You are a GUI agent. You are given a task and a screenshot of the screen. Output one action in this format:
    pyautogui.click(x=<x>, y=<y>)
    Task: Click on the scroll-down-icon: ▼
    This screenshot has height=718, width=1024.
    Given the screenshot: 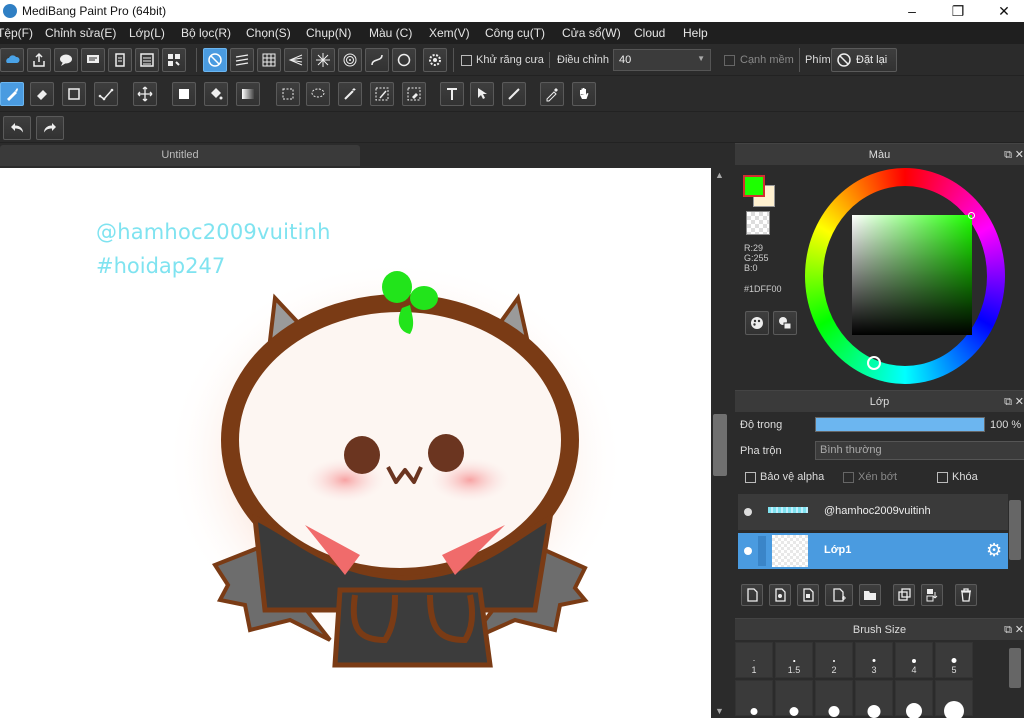 What is the action you would take?
    pyautogui.click(x=719, y=711)
    